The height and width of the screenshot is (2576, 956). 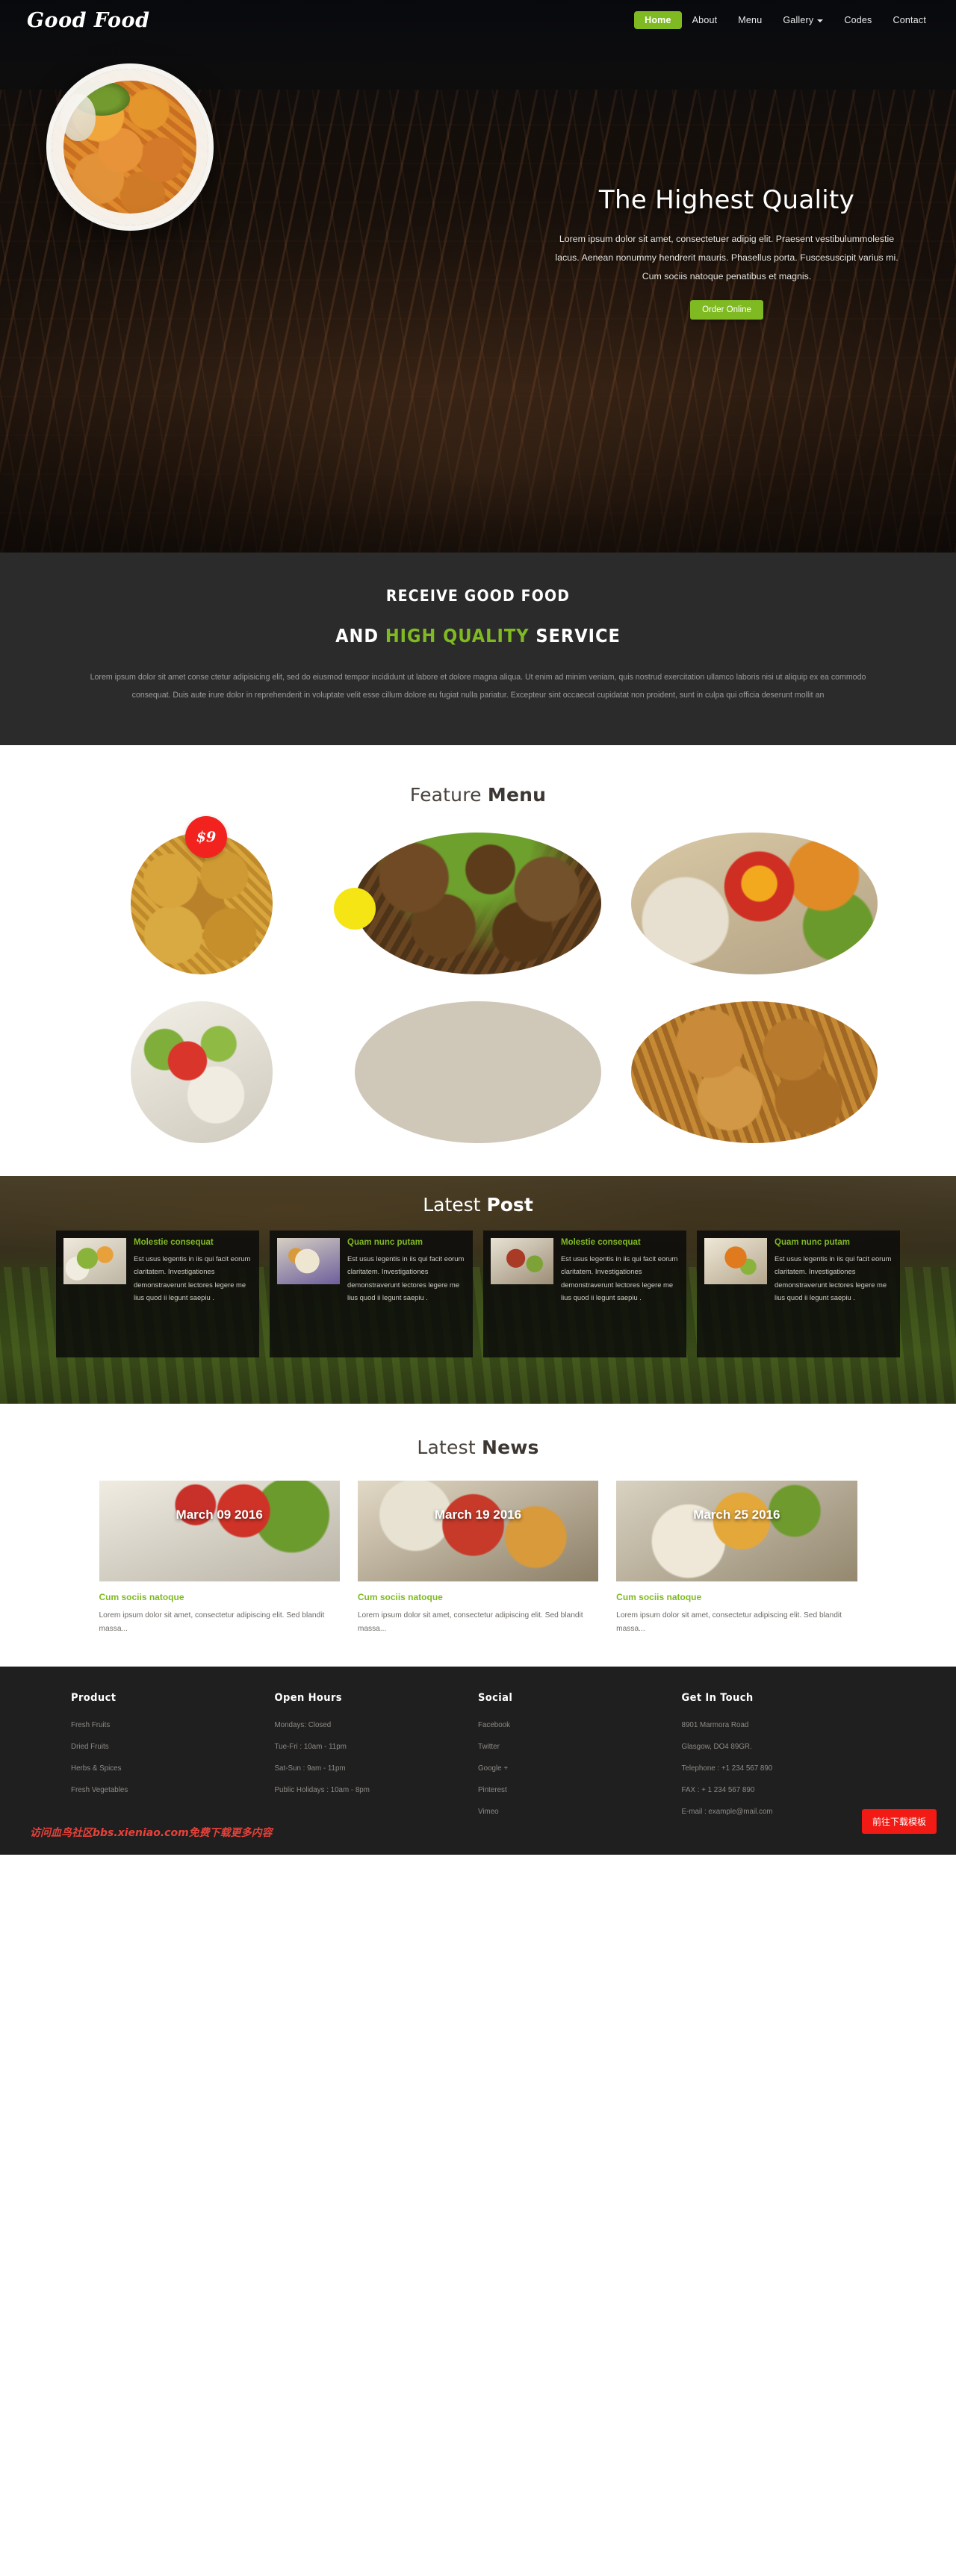 I want to click on footer-link-fresh-vegetables: Fresh Vegetables, so click(x=99, y=1790).